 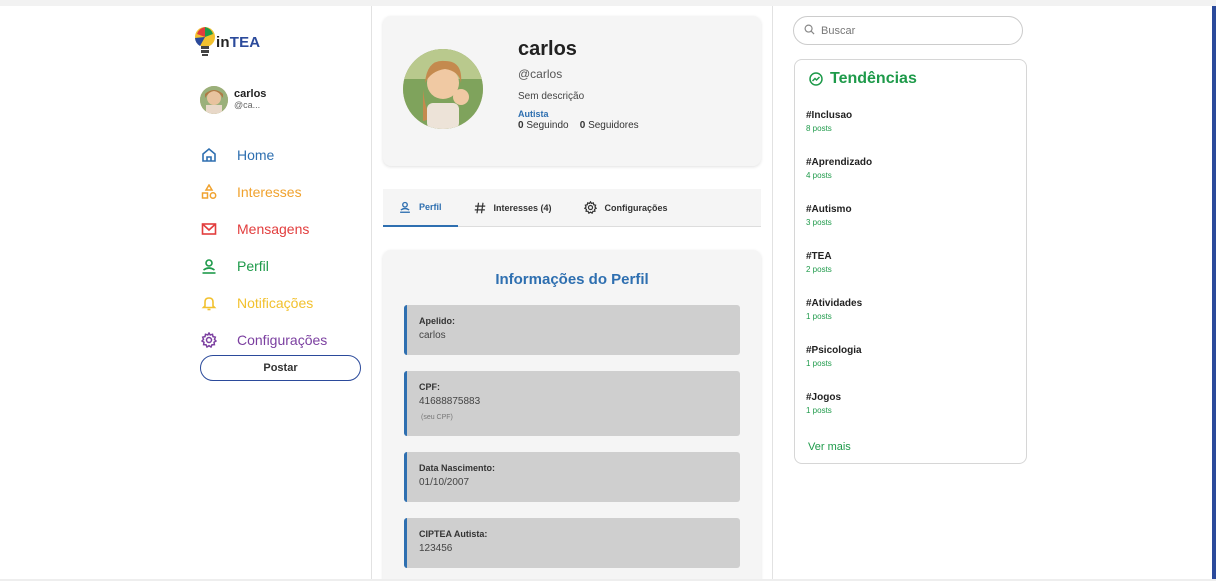 What do you see at coordinates (429, 387) in the screenshot?
I see `field-label: CPF:` at bounding box center [429, 387].